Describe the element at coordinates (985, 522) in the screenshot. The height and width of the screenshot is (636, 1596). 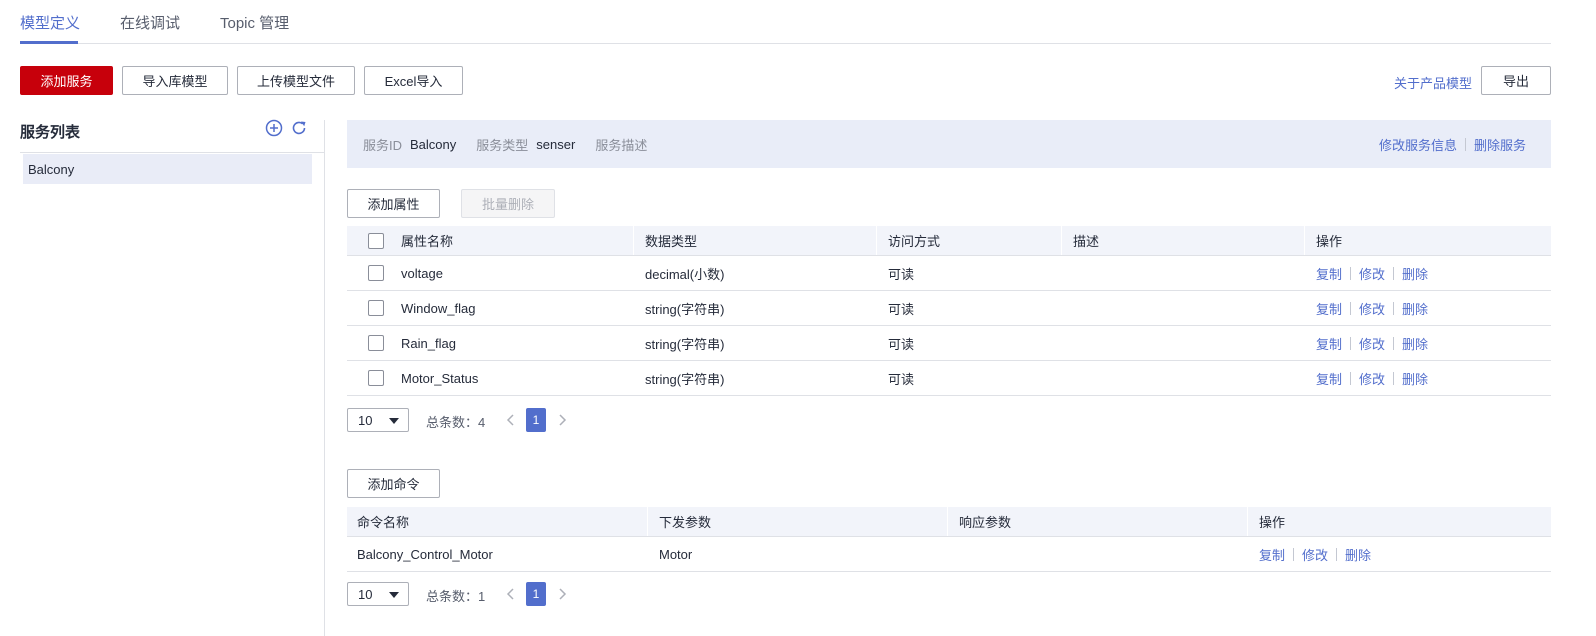
I see `header-response-params: 响应参数` at that location.